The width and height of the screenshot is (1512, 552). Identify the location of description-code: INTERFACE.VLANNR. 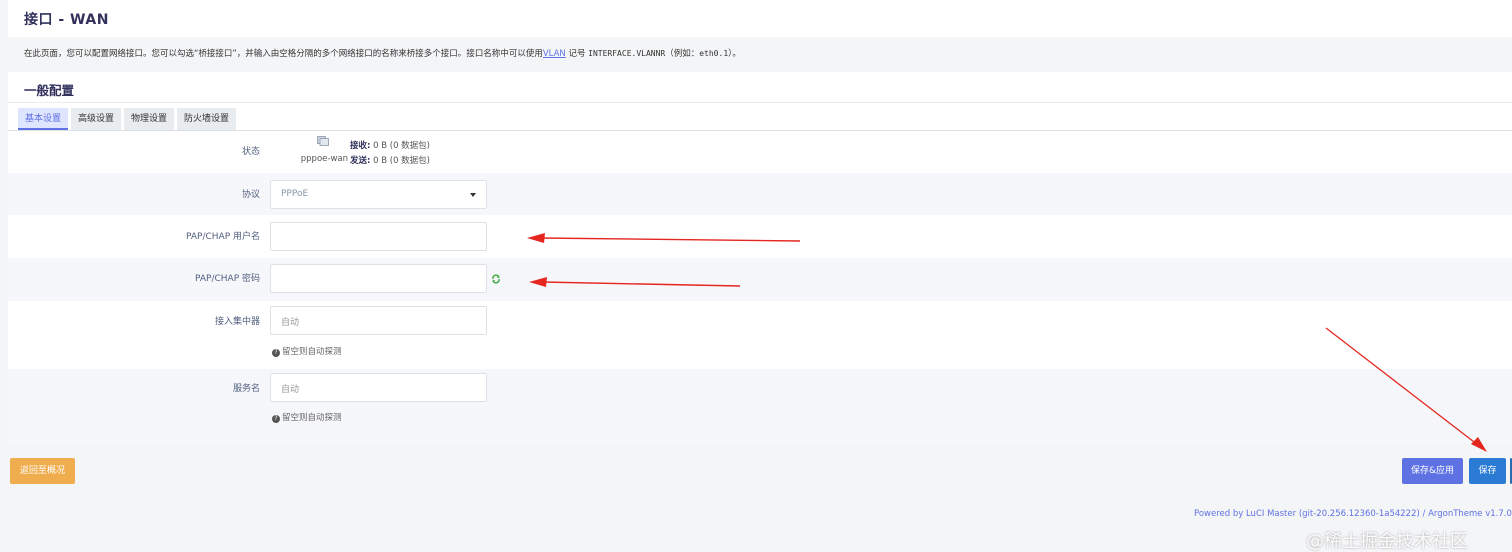
(627, 53).